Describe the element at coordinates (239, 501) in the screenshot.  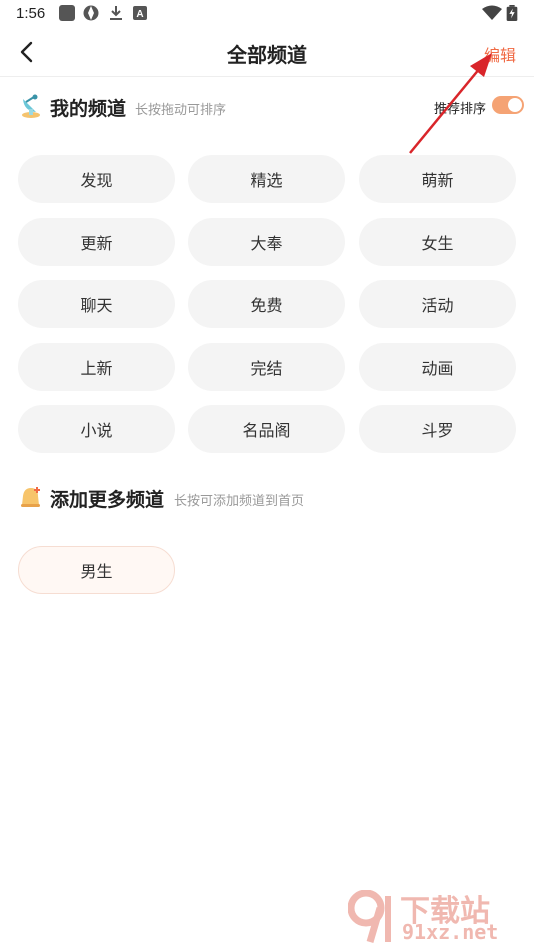
I see `more-channels-hint: 长按可添加频道到首页` at that location.